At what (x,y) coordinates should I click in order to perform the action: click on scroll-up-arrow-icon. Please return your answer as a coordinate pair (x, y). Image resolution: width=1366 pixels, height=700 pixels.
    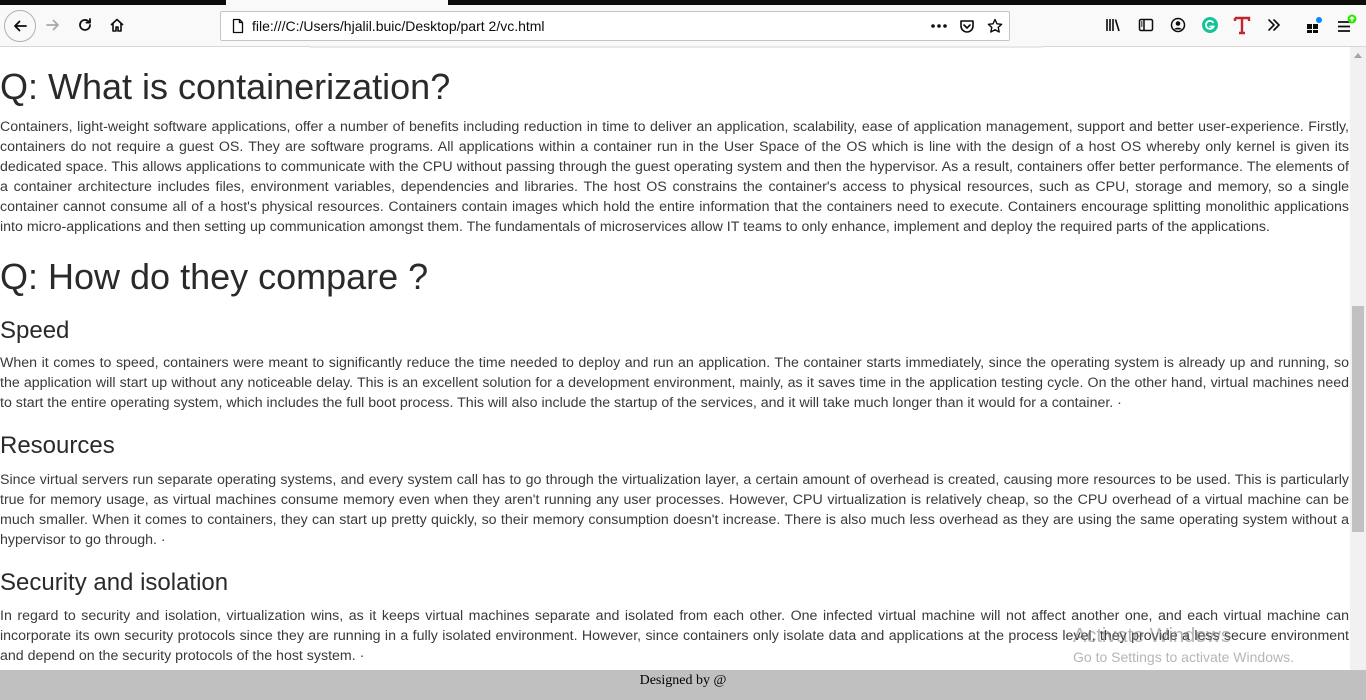
    Looking at the image, I should click on (1358, 55).